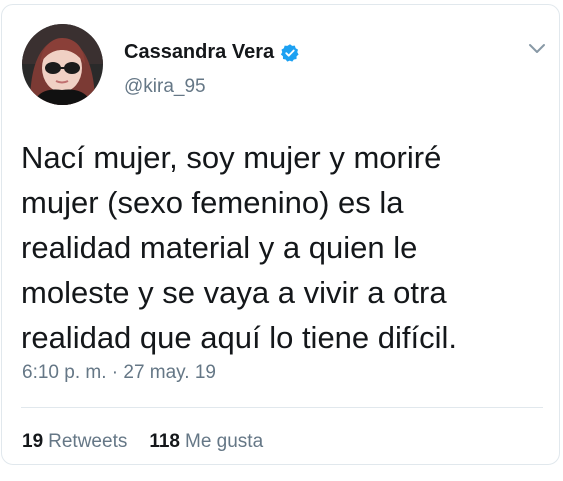  I want to click on retweets-label: Retweets, so click(88, 441).